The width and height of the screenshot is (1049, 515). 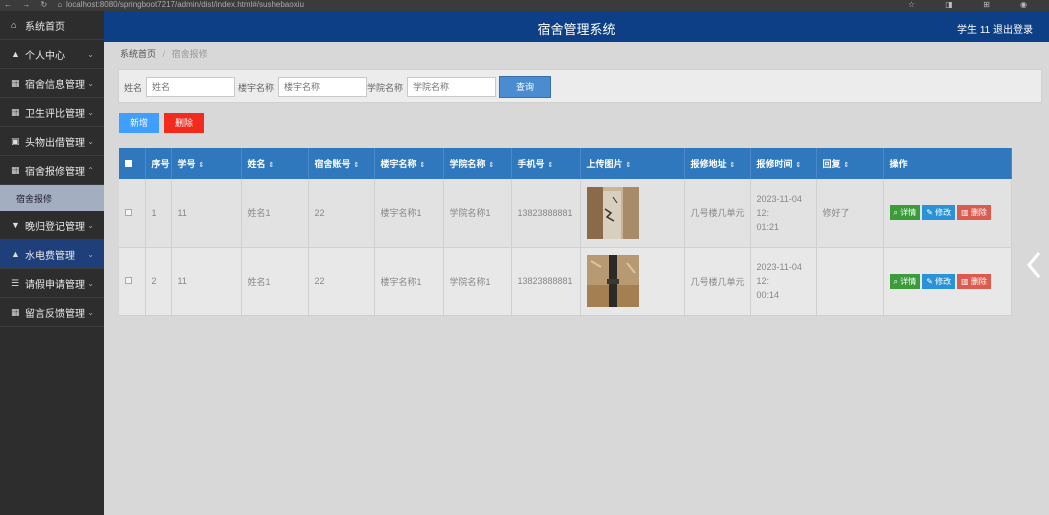 What do you see at coordinates (15, 140) in the screenshot?
I see `box-icon: ▣` at bounding box center [15, 140].